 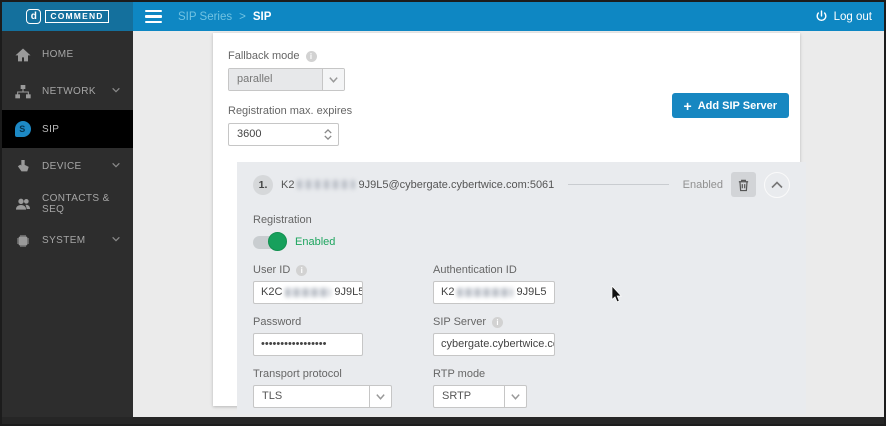 What do you see at coordinates (494, 344) in the screenshot?
I see `sip-server-input: cybergate.cybertwice.com:5061` at bounding box center [494, 344].